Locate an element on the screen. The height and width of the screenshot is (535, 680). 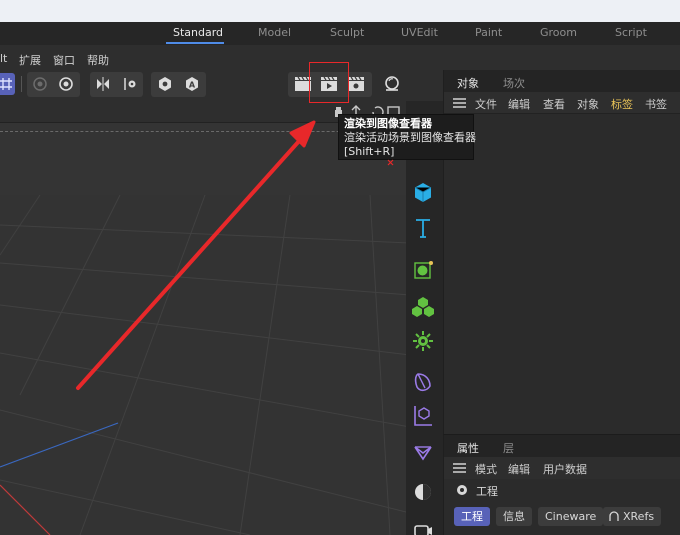
svg-text: A is located at coordinates (192, 85).